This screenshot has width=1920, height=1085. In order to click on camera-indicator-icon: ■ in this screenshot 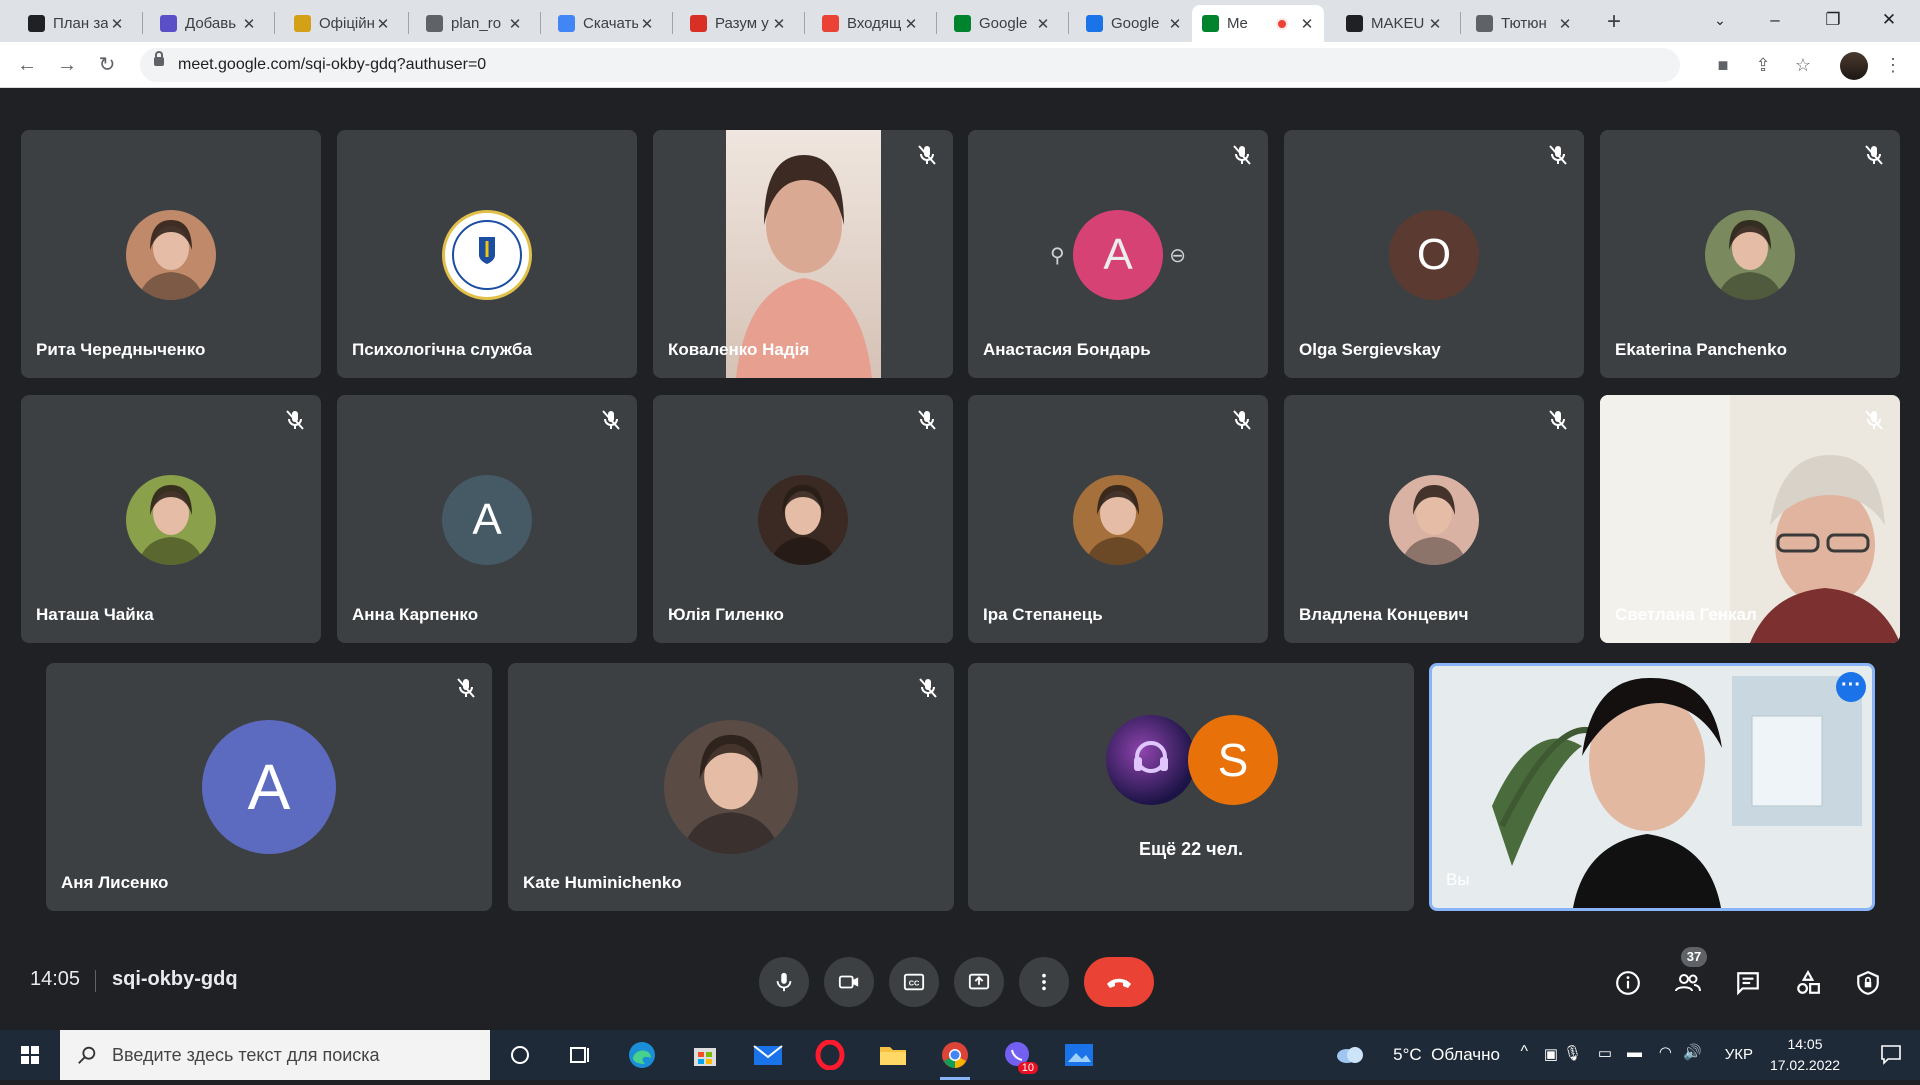, I will do `click(1723, 65)`.